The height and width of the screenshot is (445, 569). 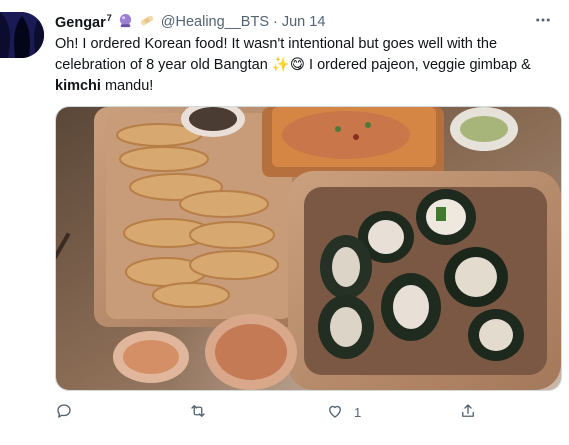 I want to click on tweet-header: Gengar7 @Healing__BTS · Jun 14, so click(x=190, y=22).